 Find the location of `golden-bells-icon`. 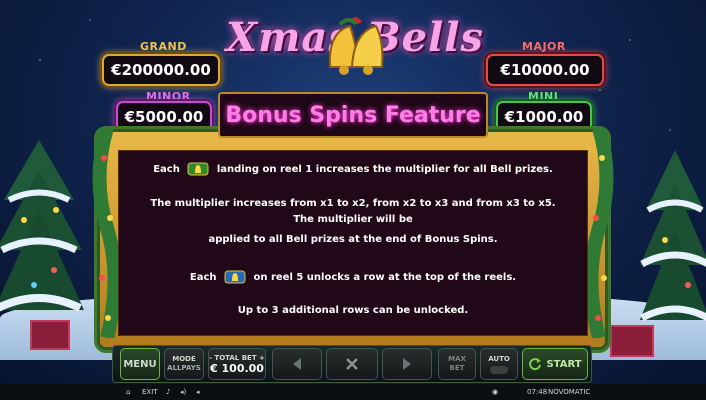

golden-bells-icon is located at coordinates (355, 47).